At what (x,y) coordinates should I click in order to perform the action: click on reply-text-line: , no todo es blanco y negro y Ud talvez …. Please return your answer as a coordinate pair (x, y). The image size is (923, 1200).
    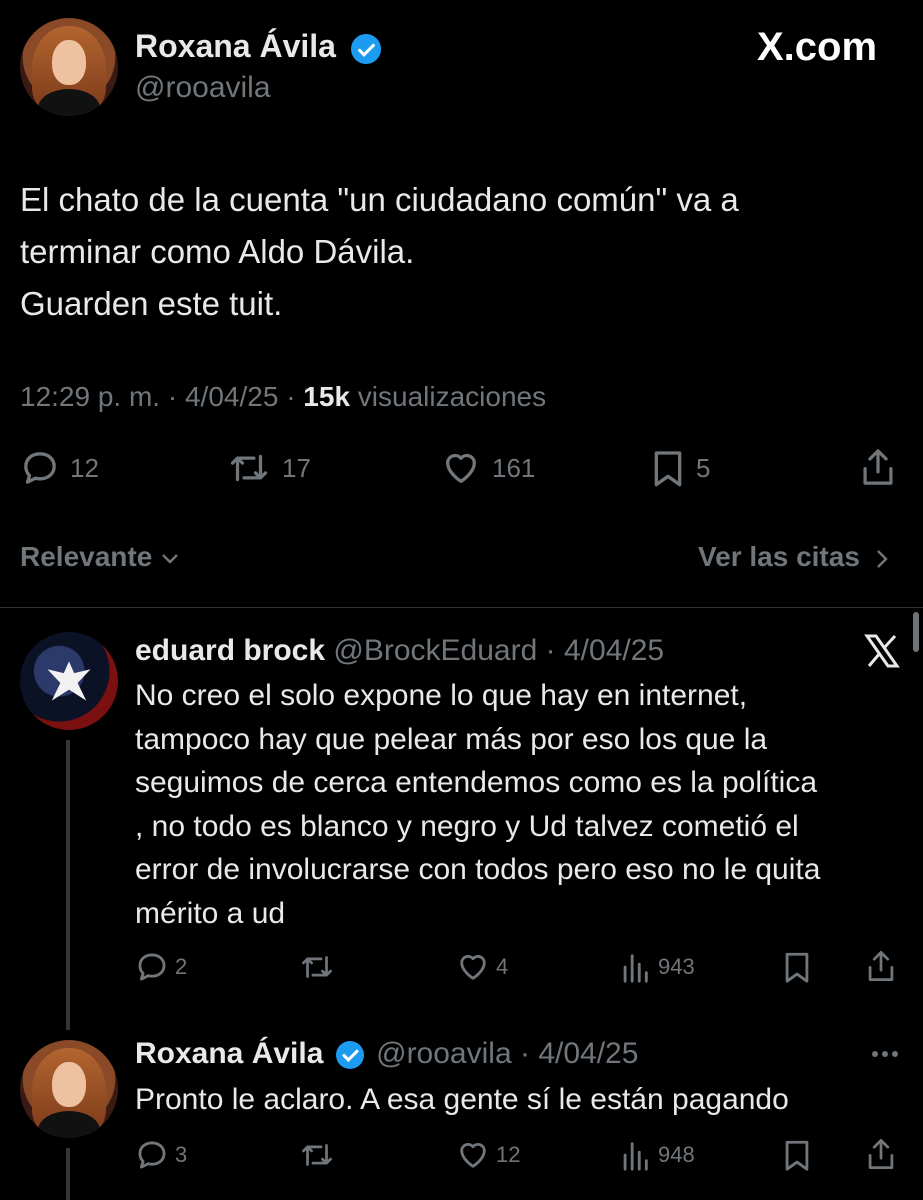
    Looking at the image, I should click on (467, 826).